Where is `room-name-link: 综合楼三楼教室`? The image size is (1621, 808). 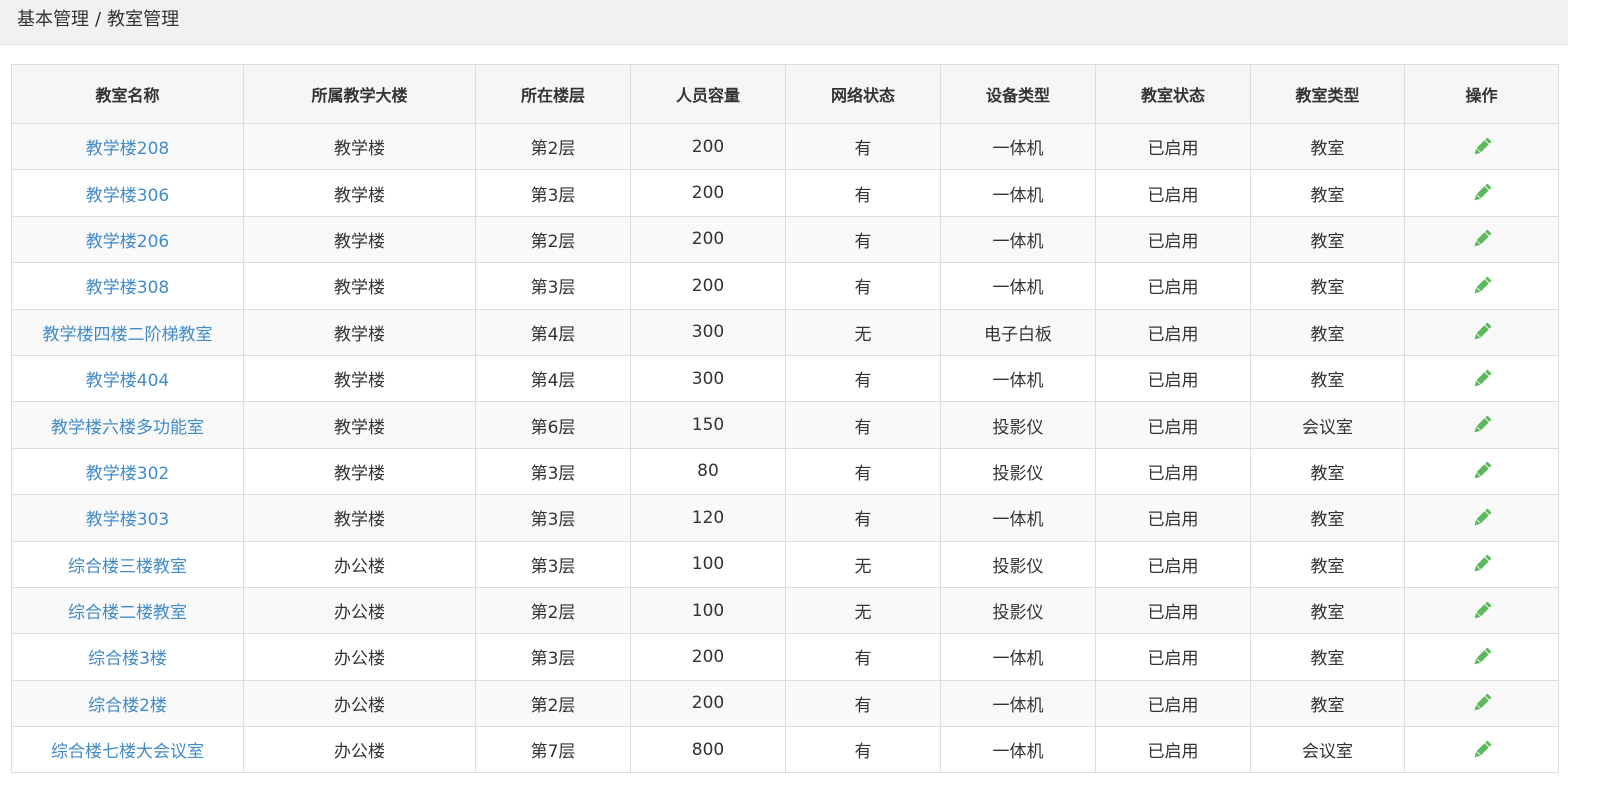 room-name-link: 综合楼三楼教室 is located at coordinates (127, 567).